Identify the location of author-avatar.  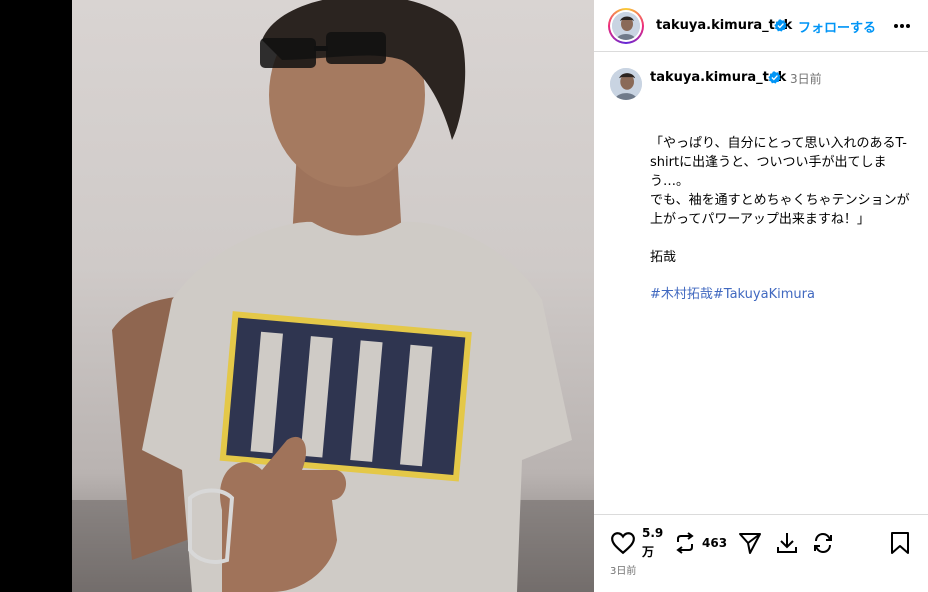
(626, 26).